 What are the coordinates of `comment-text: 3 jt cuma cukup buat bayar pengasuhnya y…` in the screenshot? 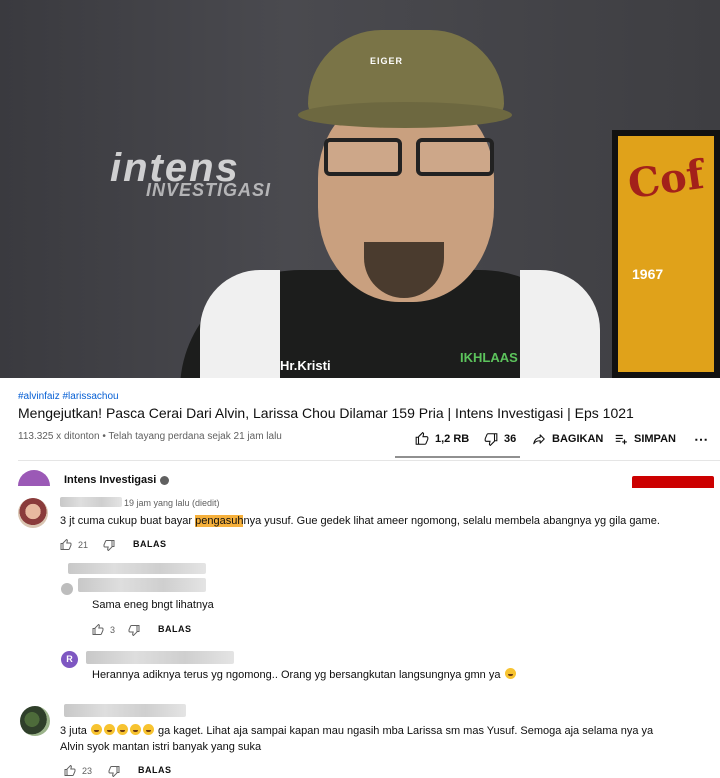 It's located at (360, 521).